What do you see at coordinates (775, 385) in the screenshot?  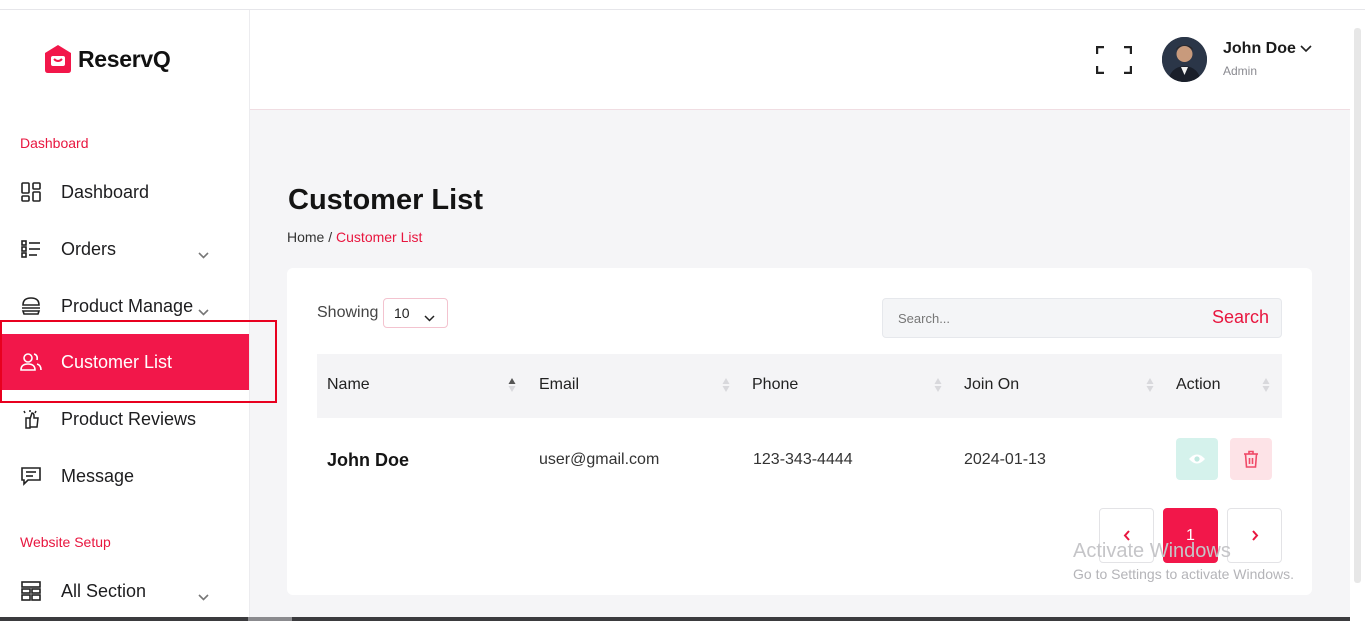 I see `column-header-phone: Phone` at bounding box center [775, 385].